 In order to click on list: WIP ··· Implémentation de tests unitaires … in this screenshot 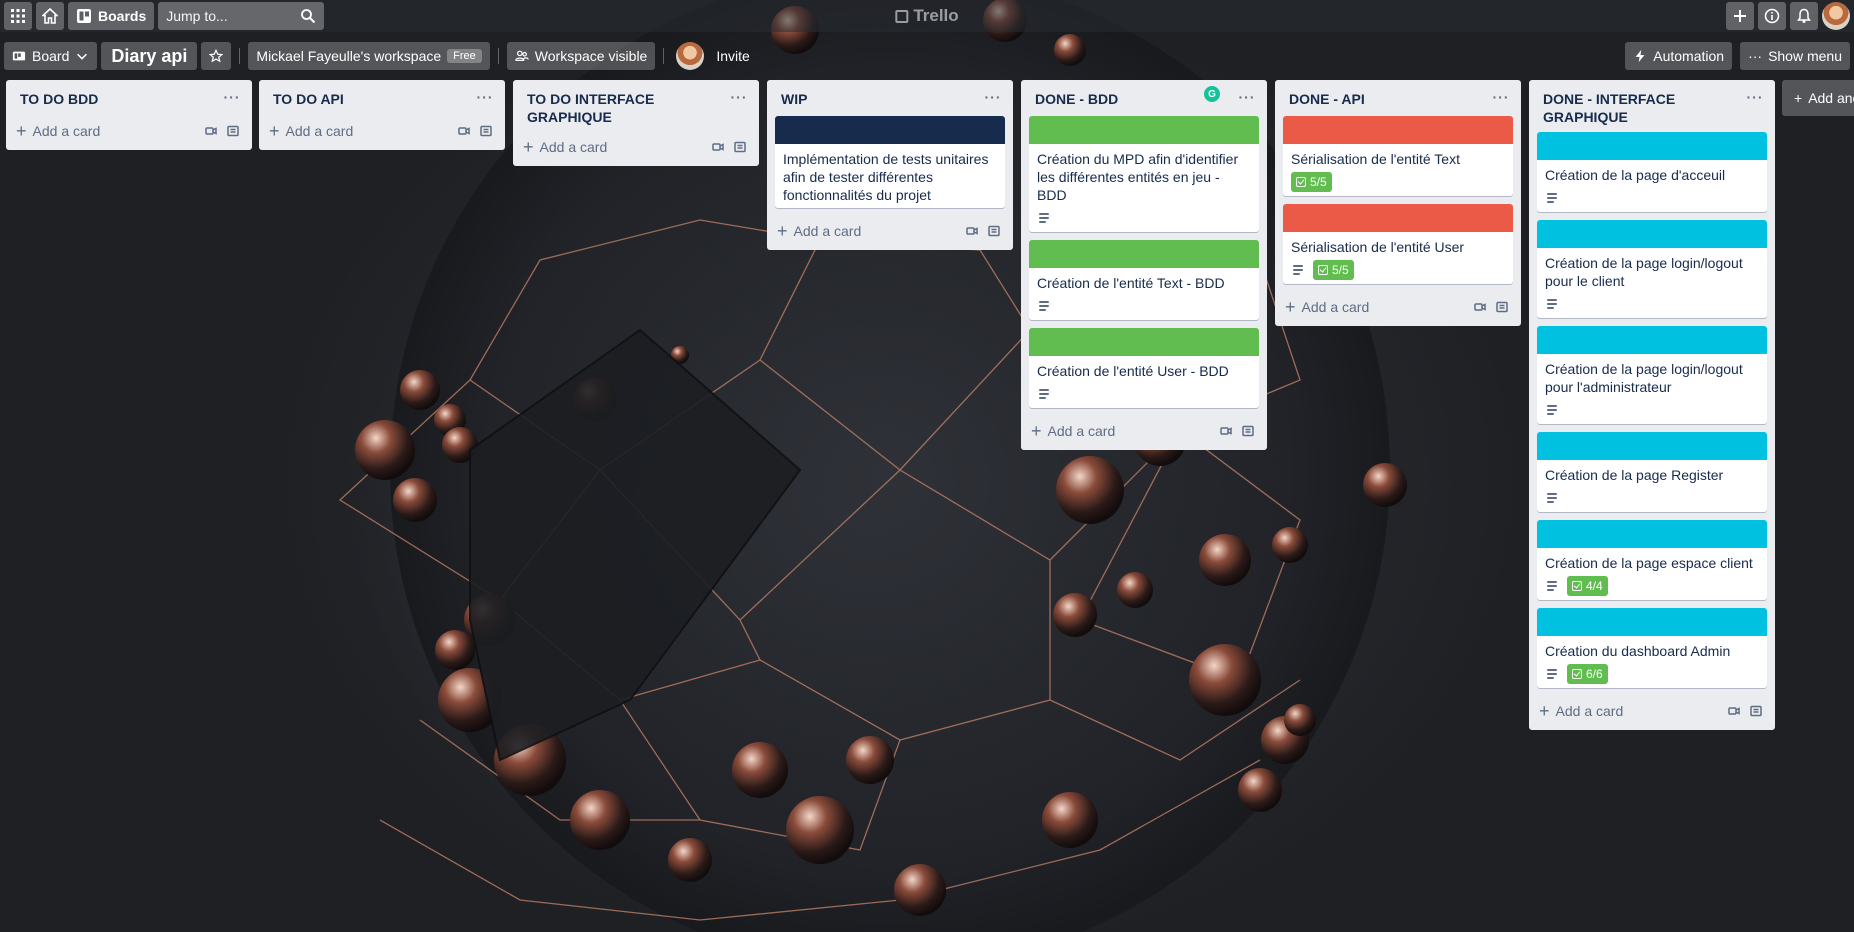, I will do `click(890, 165)`.